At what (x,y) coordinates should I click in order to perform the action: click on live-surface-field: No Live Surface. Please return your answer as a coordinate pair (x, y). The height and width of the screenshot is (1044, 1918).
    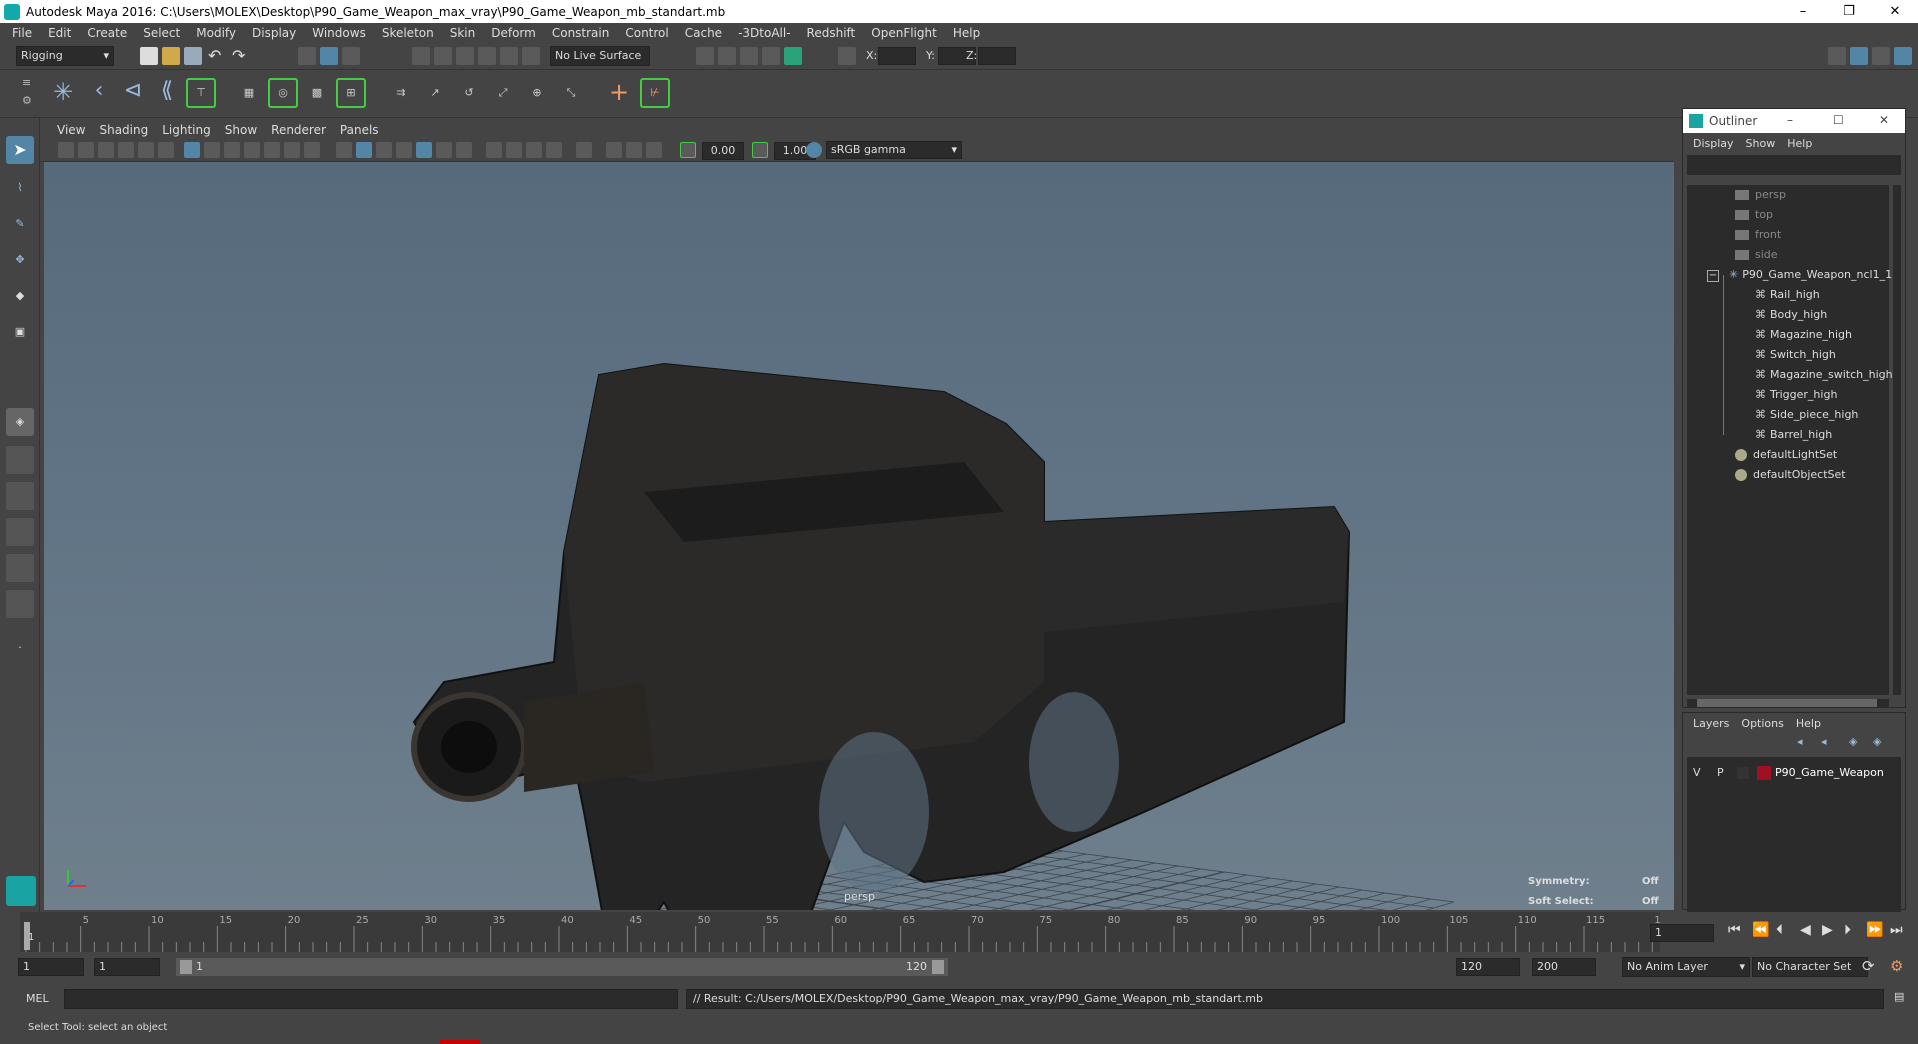
    Looking at the image, I should click on (600, 56).